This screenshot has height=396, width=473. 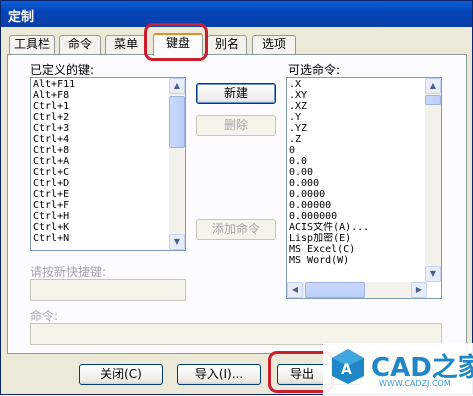 What do you see at coordinates (357, 150) in the screenshot?
I see `list-item: 0` at bounding box center [357, 150].